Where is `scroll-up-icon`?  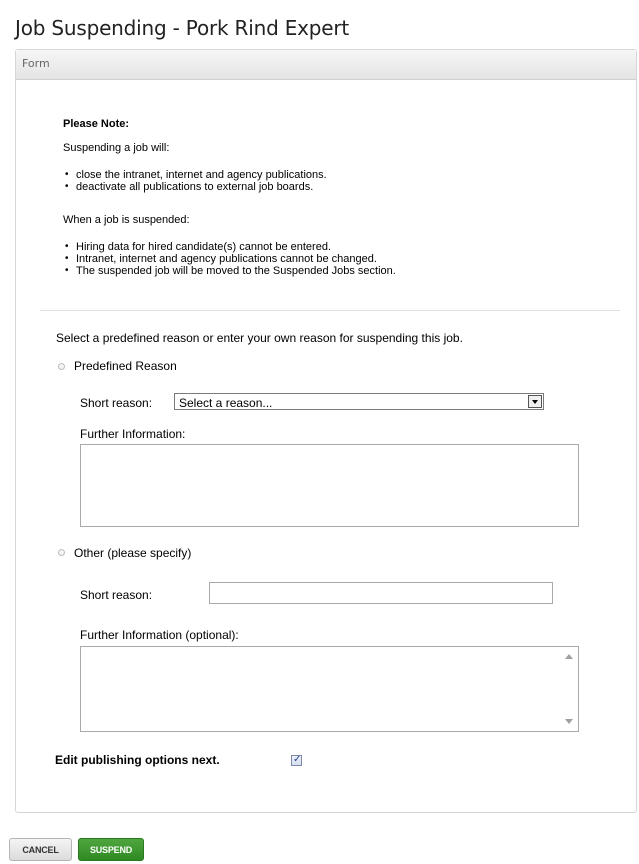
scroll-up-icon is located at coordinates (569, 656).